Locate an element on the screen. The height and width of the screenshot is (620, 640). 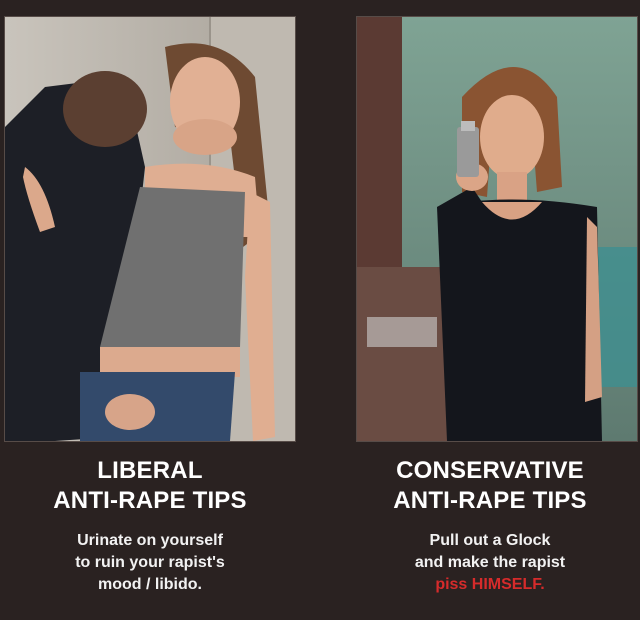
liberal-body-line2: to ruin your rapist's is located at coordinates (150, 562).